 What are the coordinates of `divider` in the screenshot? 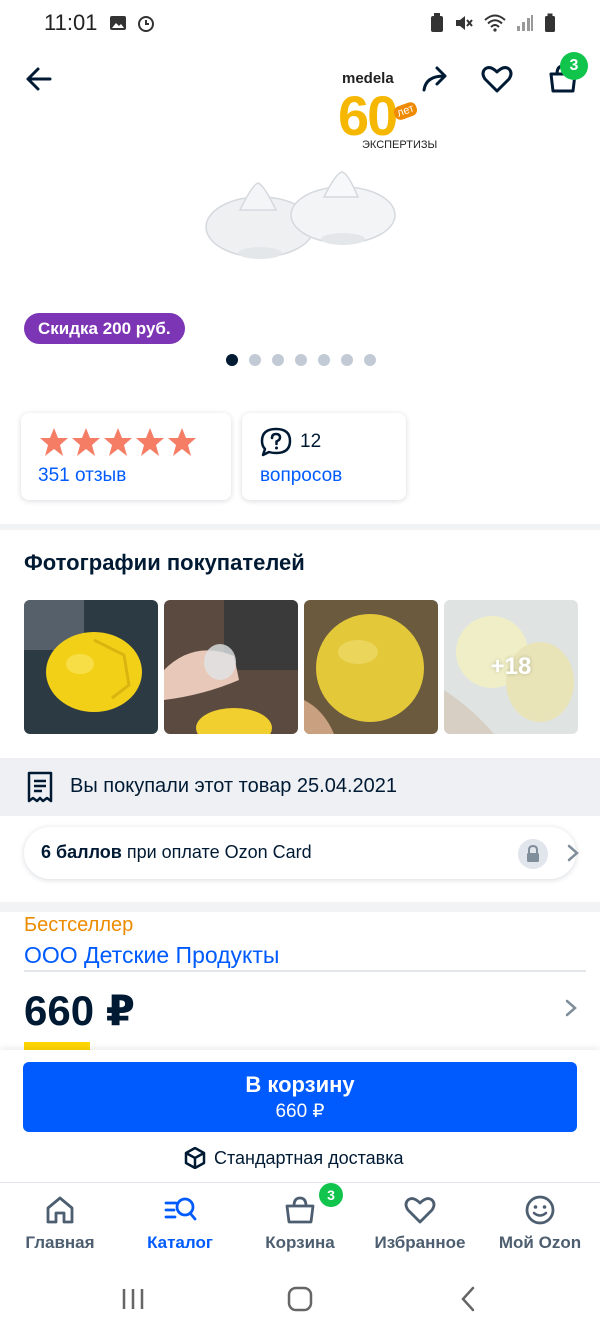 It's located at (305, 971).